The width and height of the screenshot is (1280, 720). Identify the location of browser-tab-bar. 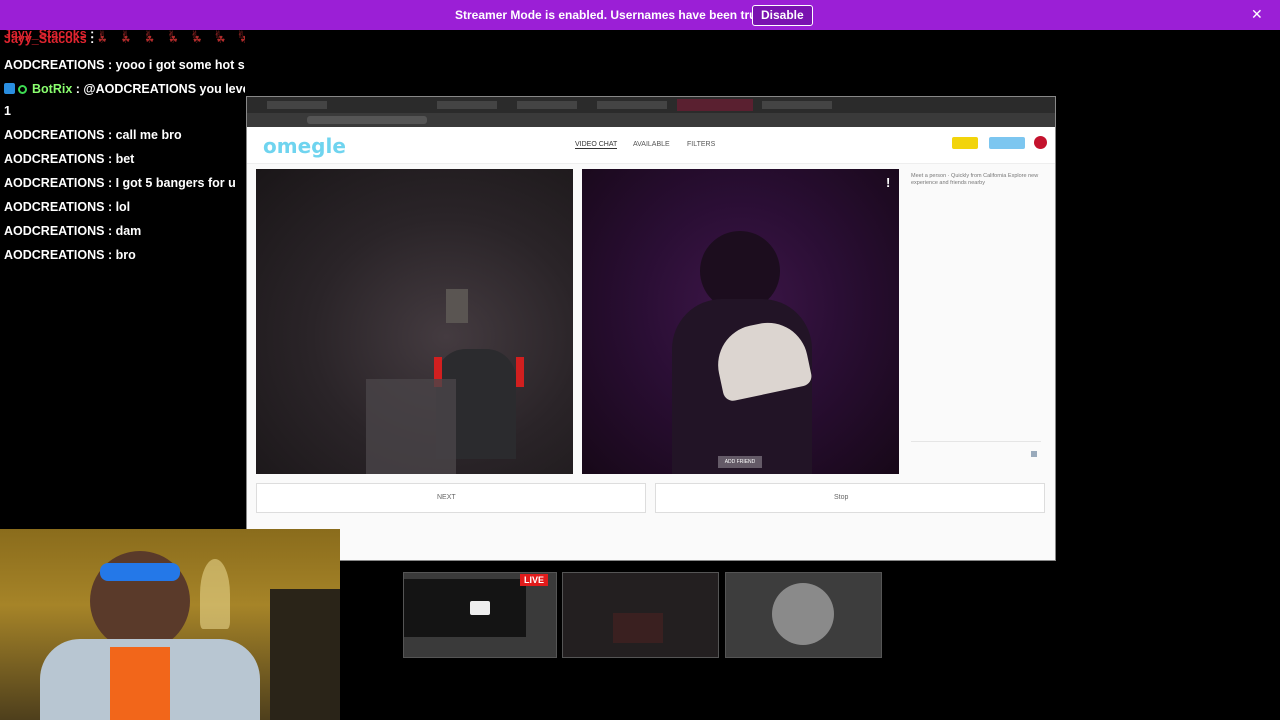
(651, 105).